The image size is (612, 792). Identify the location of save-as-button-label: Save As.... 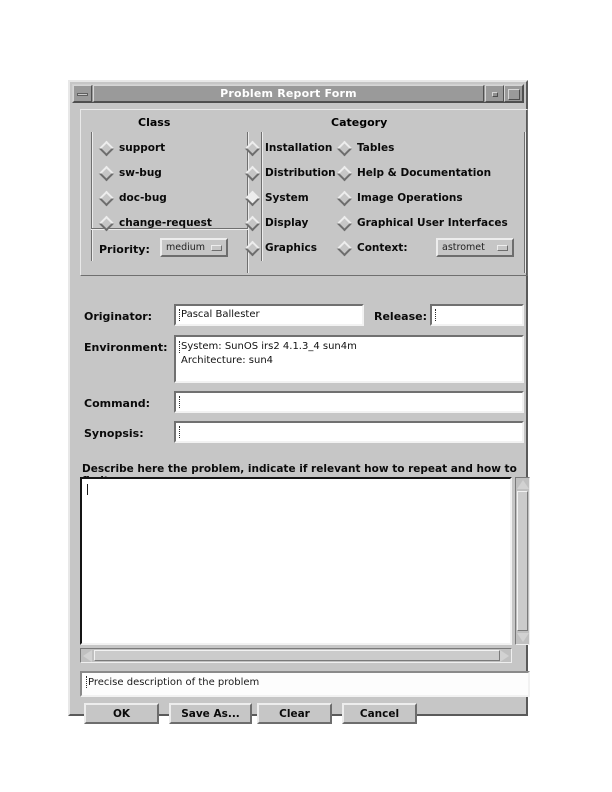
(210, 713).